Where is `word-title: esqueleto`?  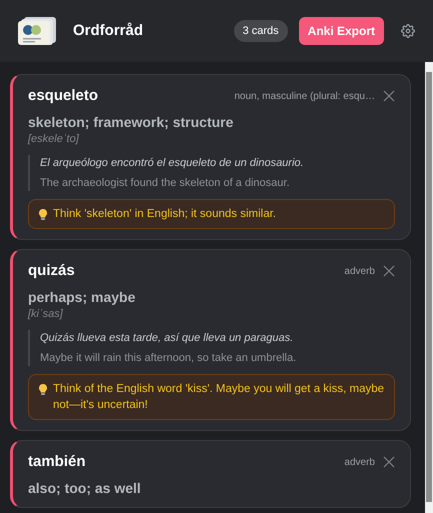 word-title: esqueleto is located at coordinates (64, 96).